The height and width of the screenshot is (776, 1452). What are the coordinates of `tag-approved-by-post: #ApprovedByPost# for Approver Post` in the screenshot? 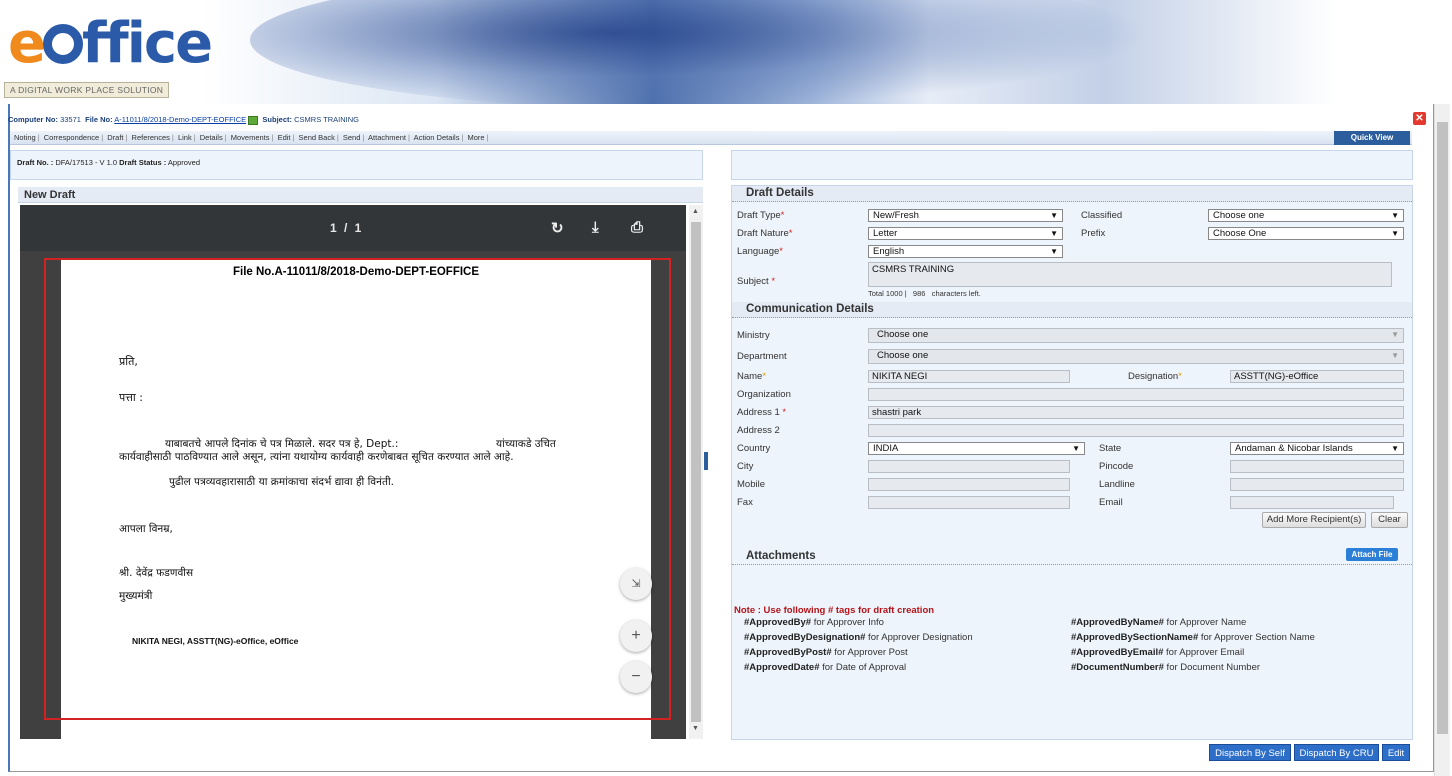 It's located at (826, 652).